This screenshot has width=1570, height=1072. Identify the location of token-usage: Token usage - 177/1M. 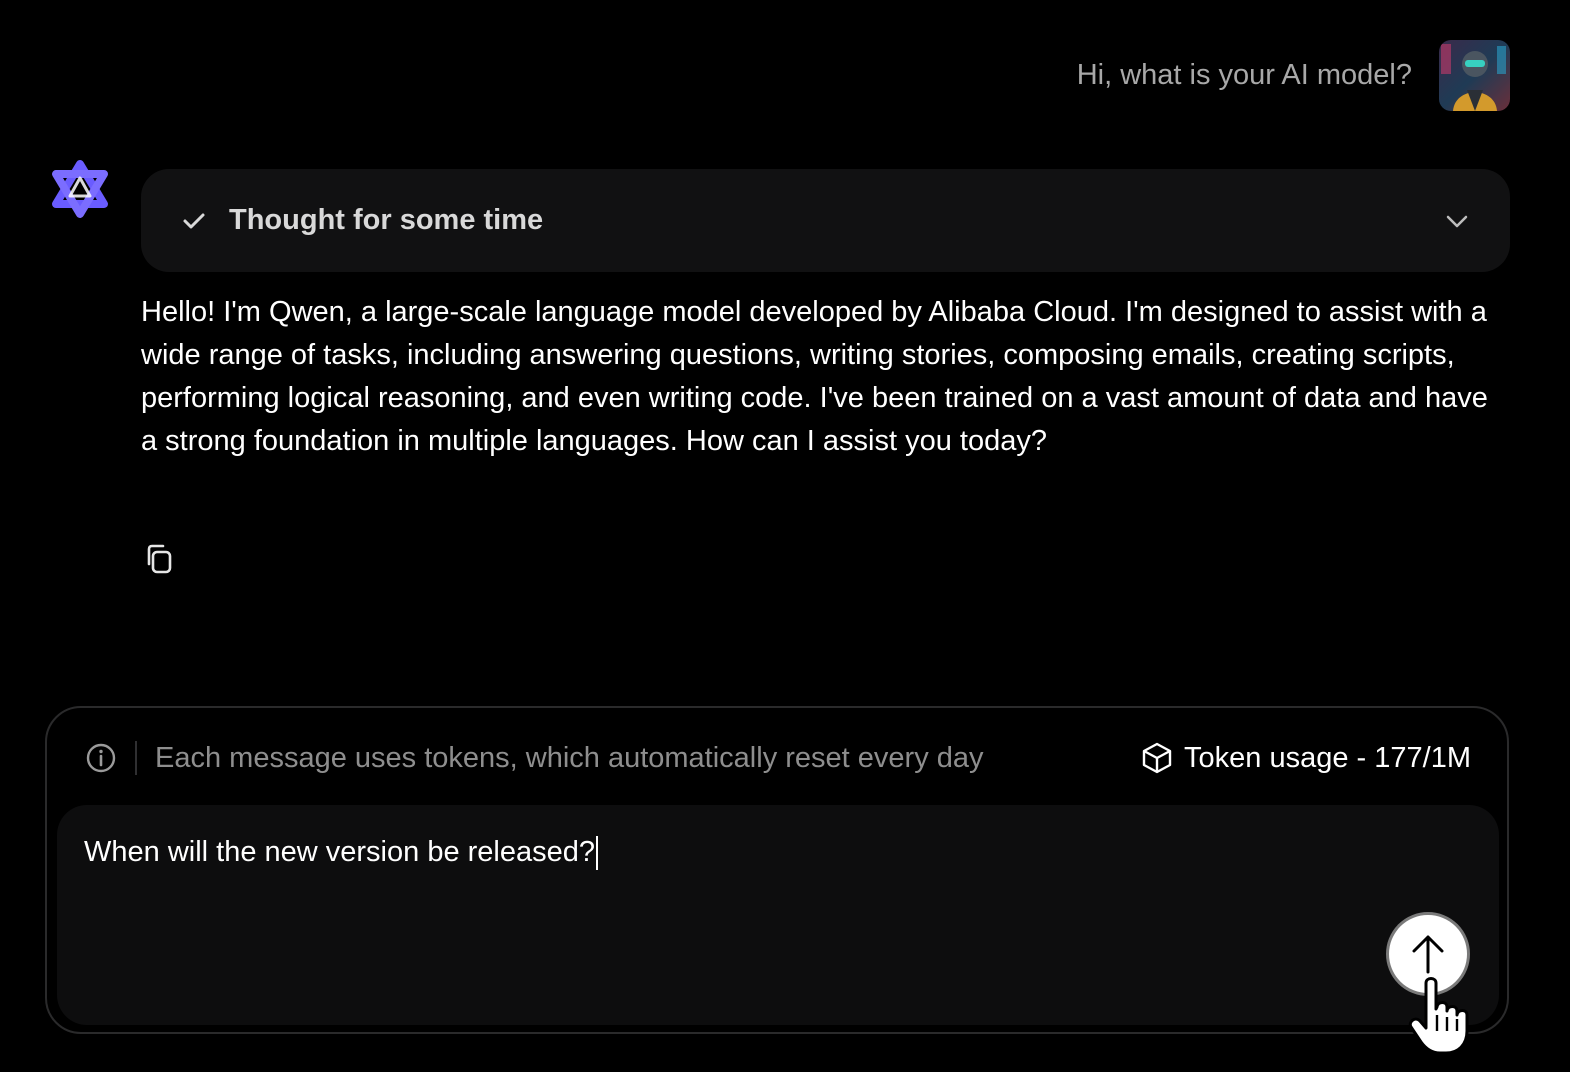
(1327, 757).